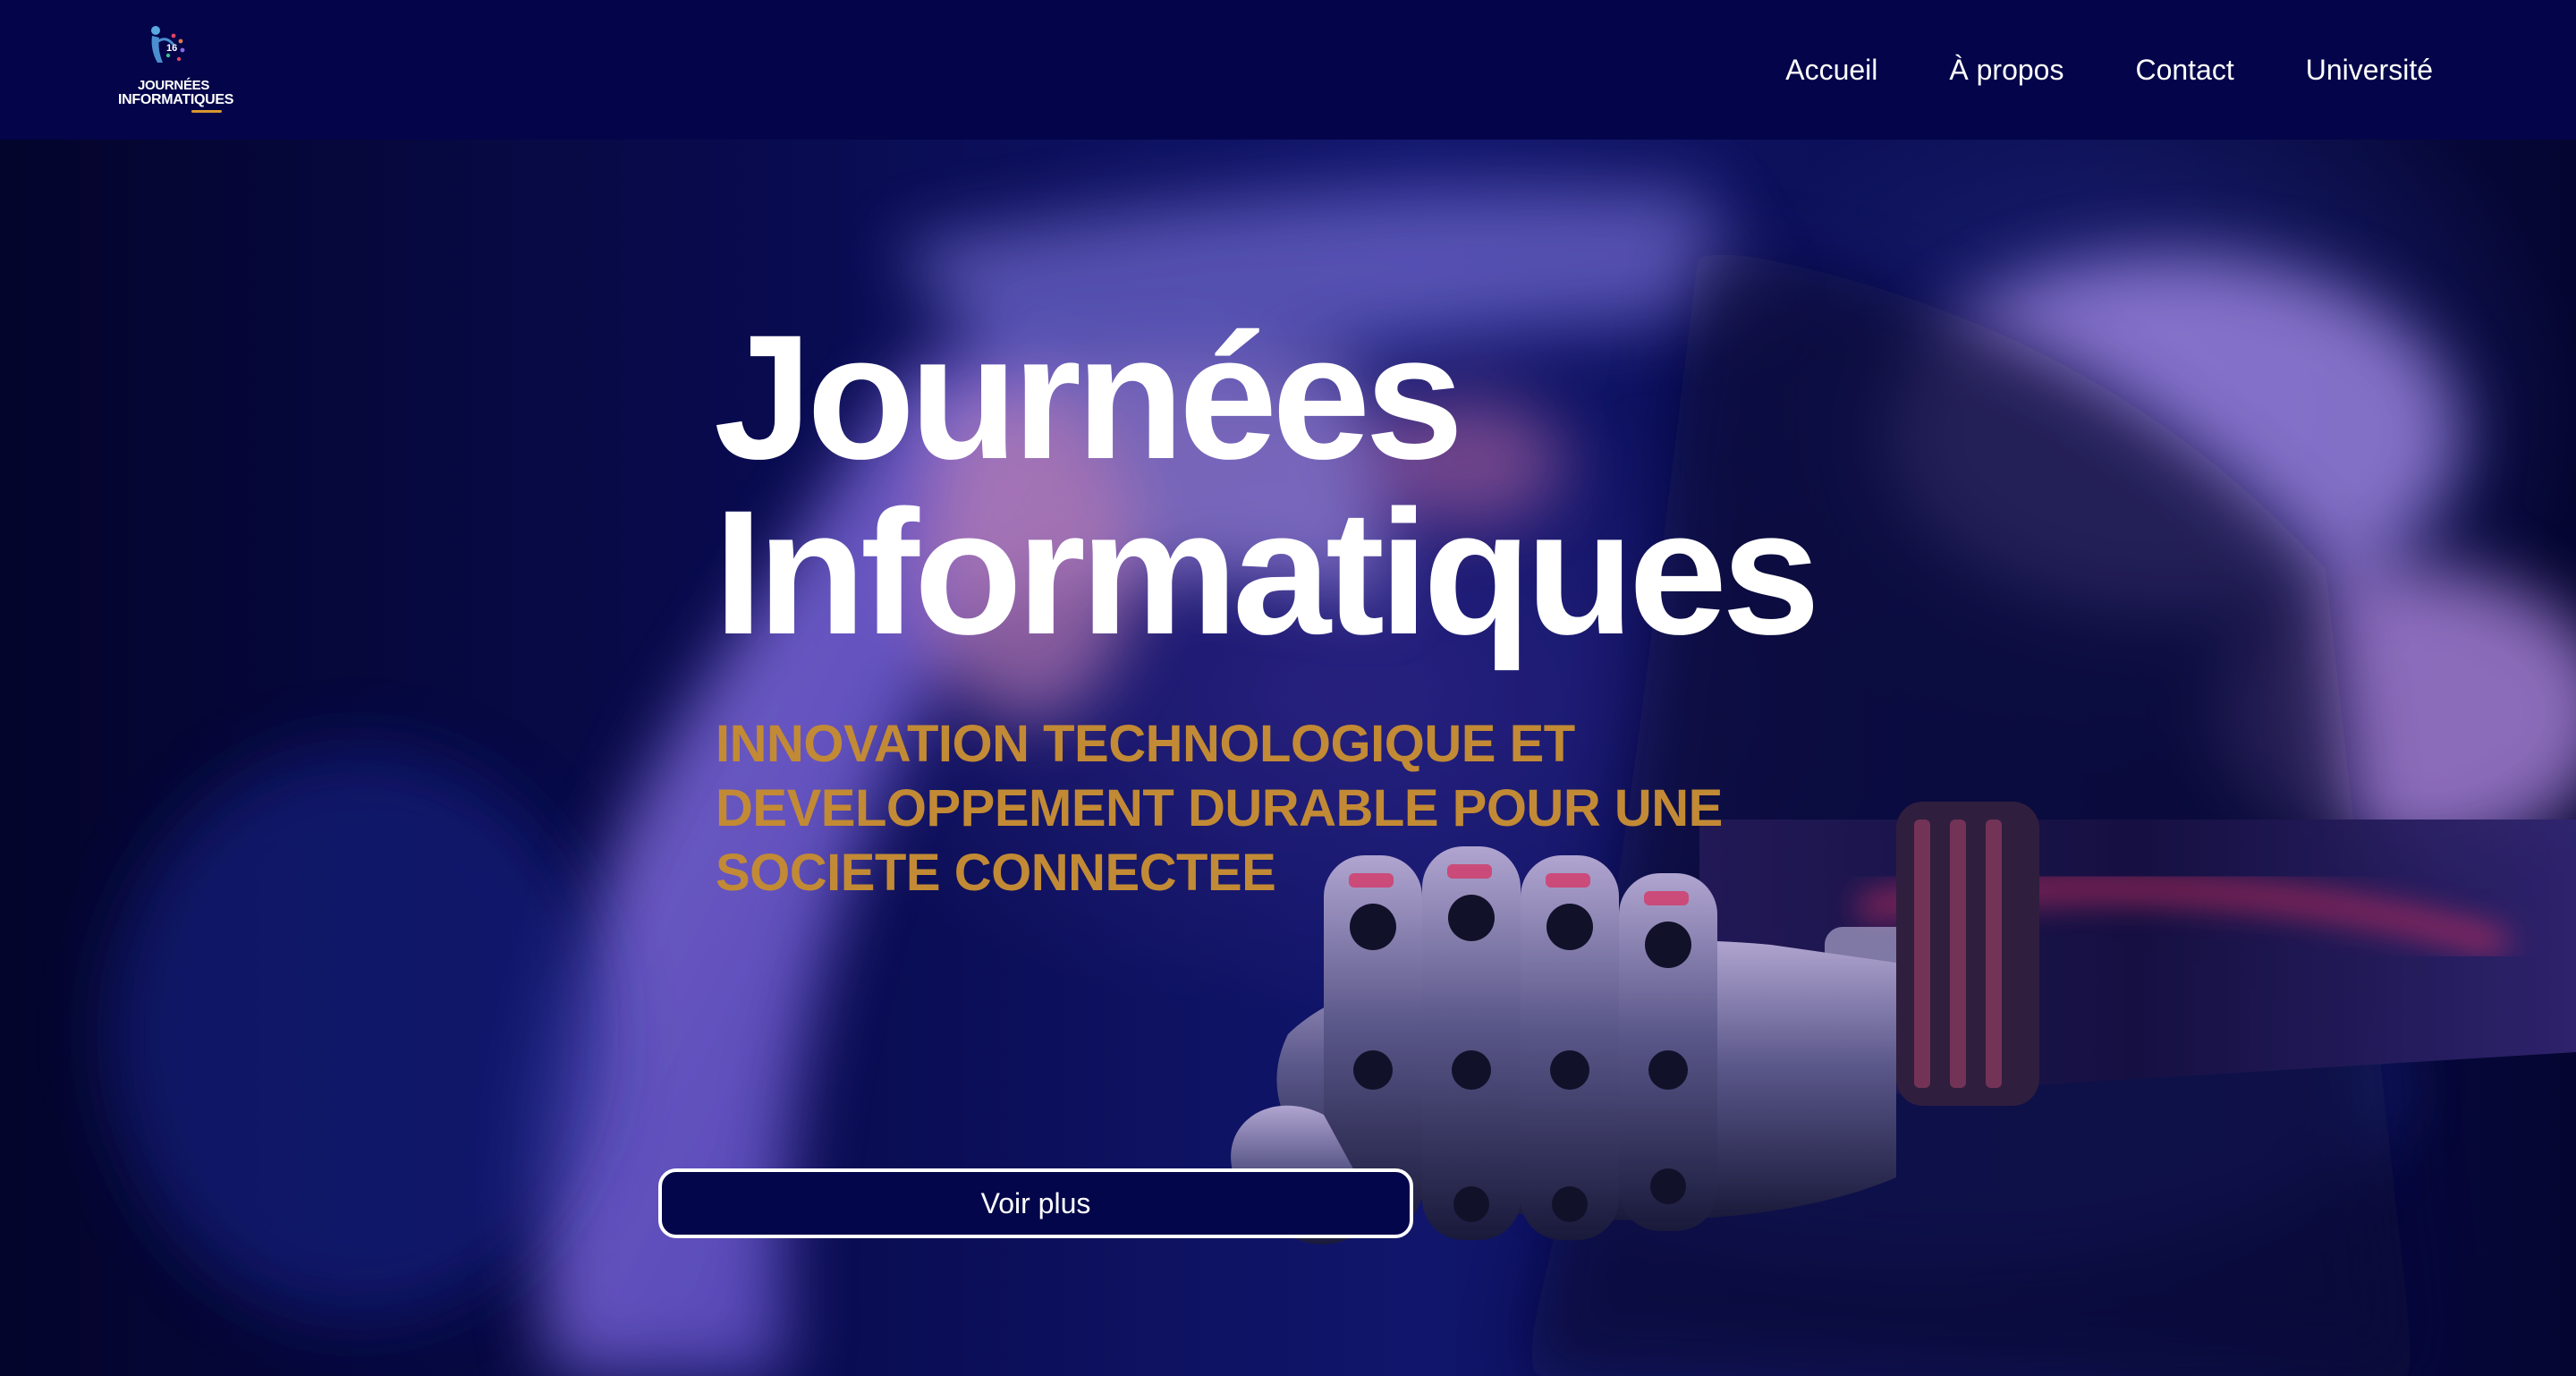 This screenshot has height=1376, width=2576. Describe the element at coordinates (1145, 744) in the screenshot. I see `hero-subtitle-line1: INNOVATION TECHNOLOGIQUE ET` at that location.